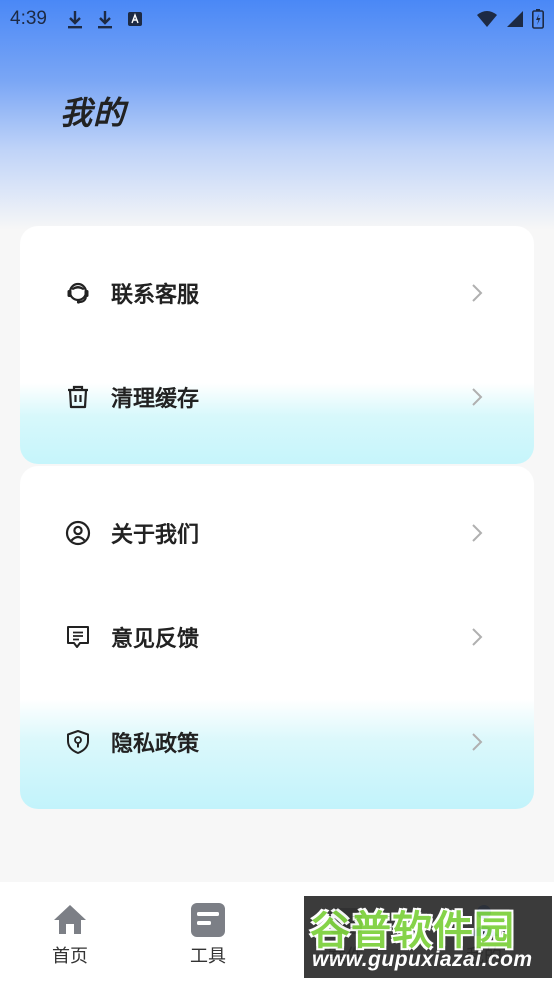  Describe the element at coordinates (155, 639) in the screenshot. I see `menu-item-label: 意见反馈` at that location.